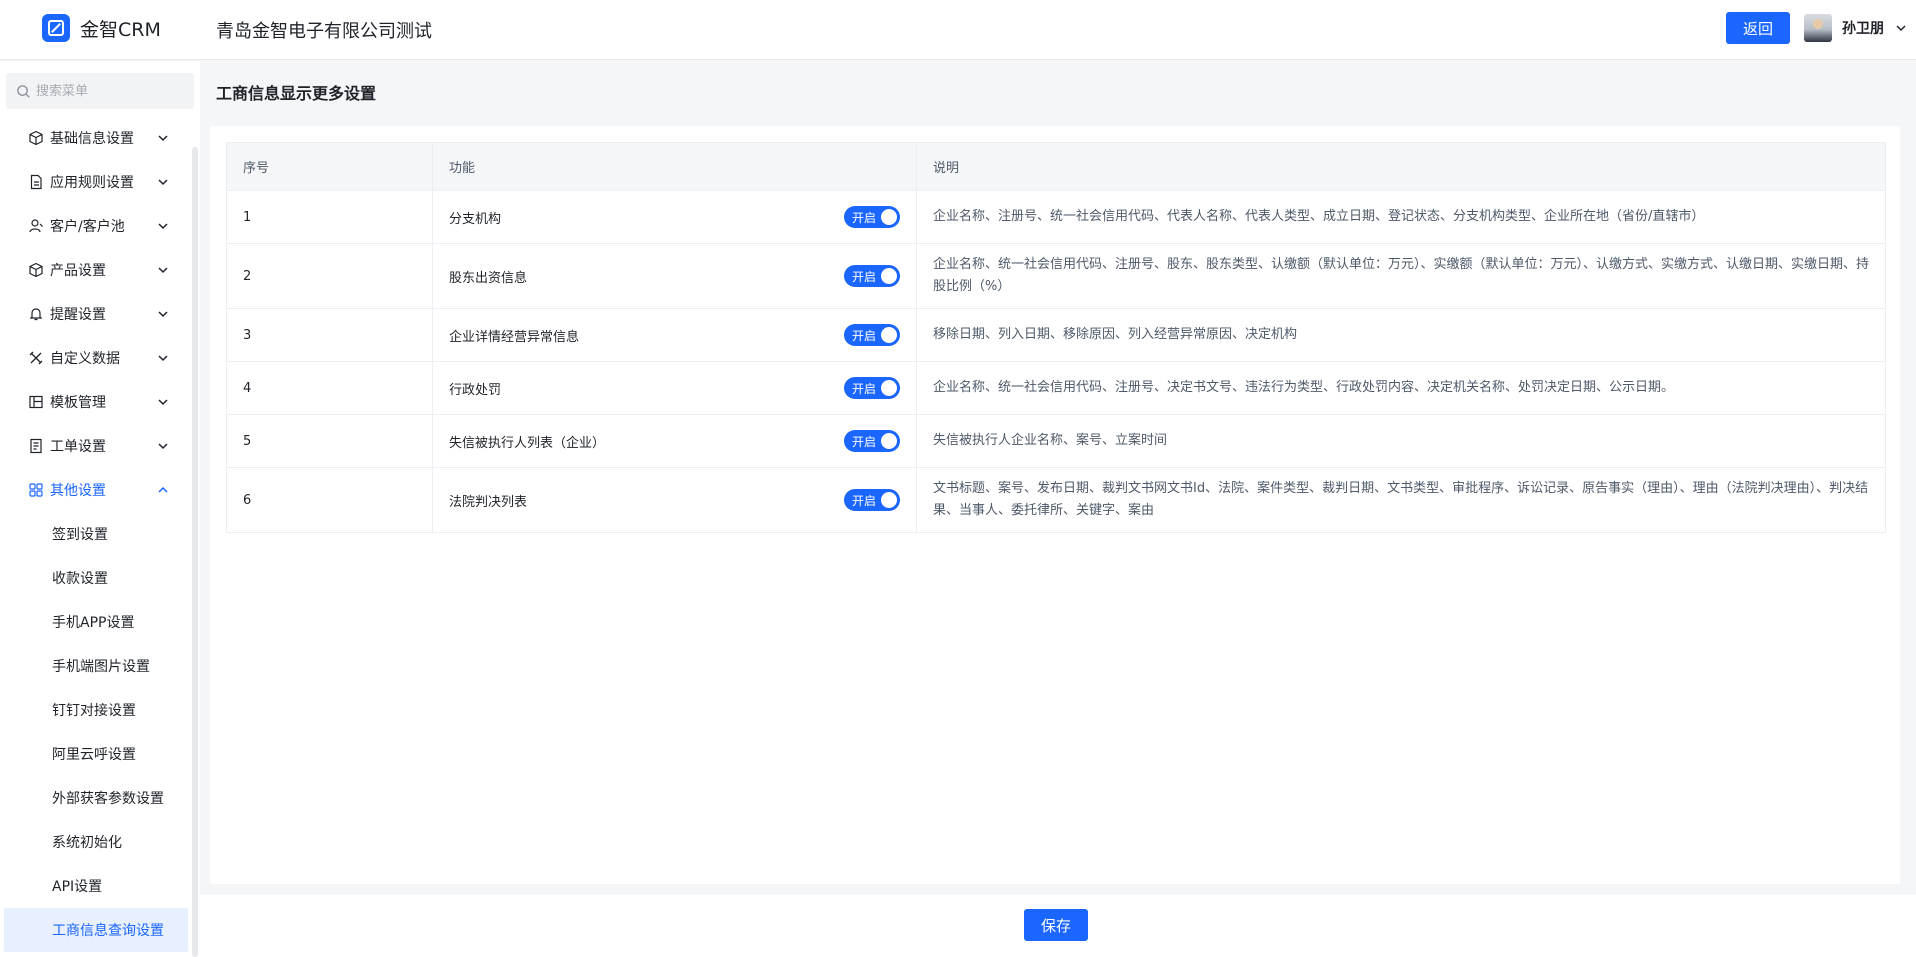 The width and height of the screenshot is (1916, 957). Describe the element at coordinates (330, 276) in the screenshot. I see `row-number: 2` at that location.